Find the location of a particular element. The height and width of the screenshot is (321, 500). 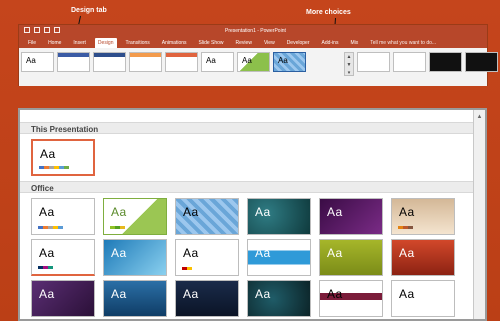

quick-access-toolbar is located at coordinates (42, 30).